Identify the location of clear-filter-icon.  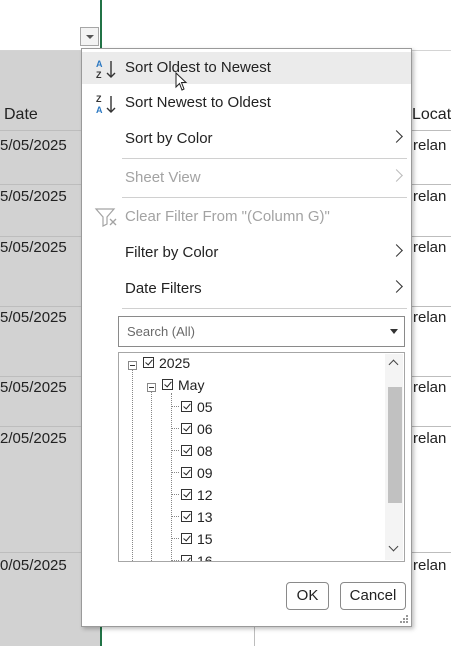
(105, 217).